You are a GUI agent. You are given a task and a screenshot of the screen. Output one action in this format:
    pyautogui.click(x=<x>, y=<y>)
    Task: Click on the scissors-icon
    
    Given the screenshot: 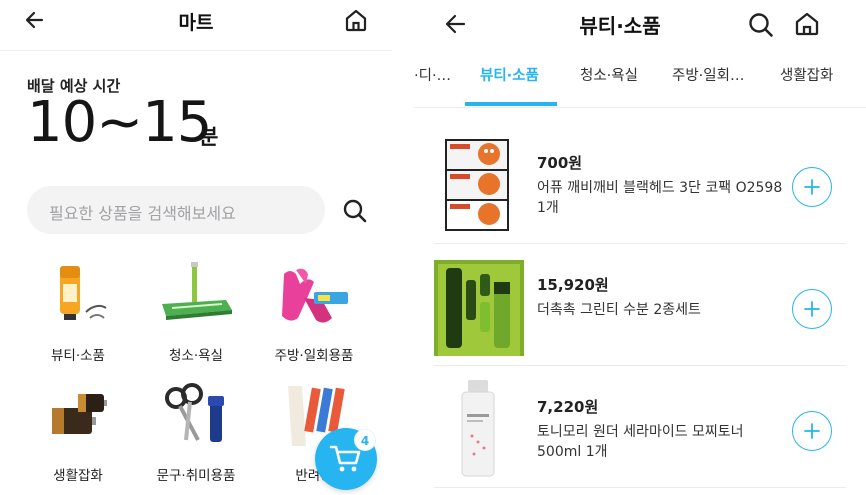 What is the action you would take?
    pyautogui.click(x=196, y=416)
    